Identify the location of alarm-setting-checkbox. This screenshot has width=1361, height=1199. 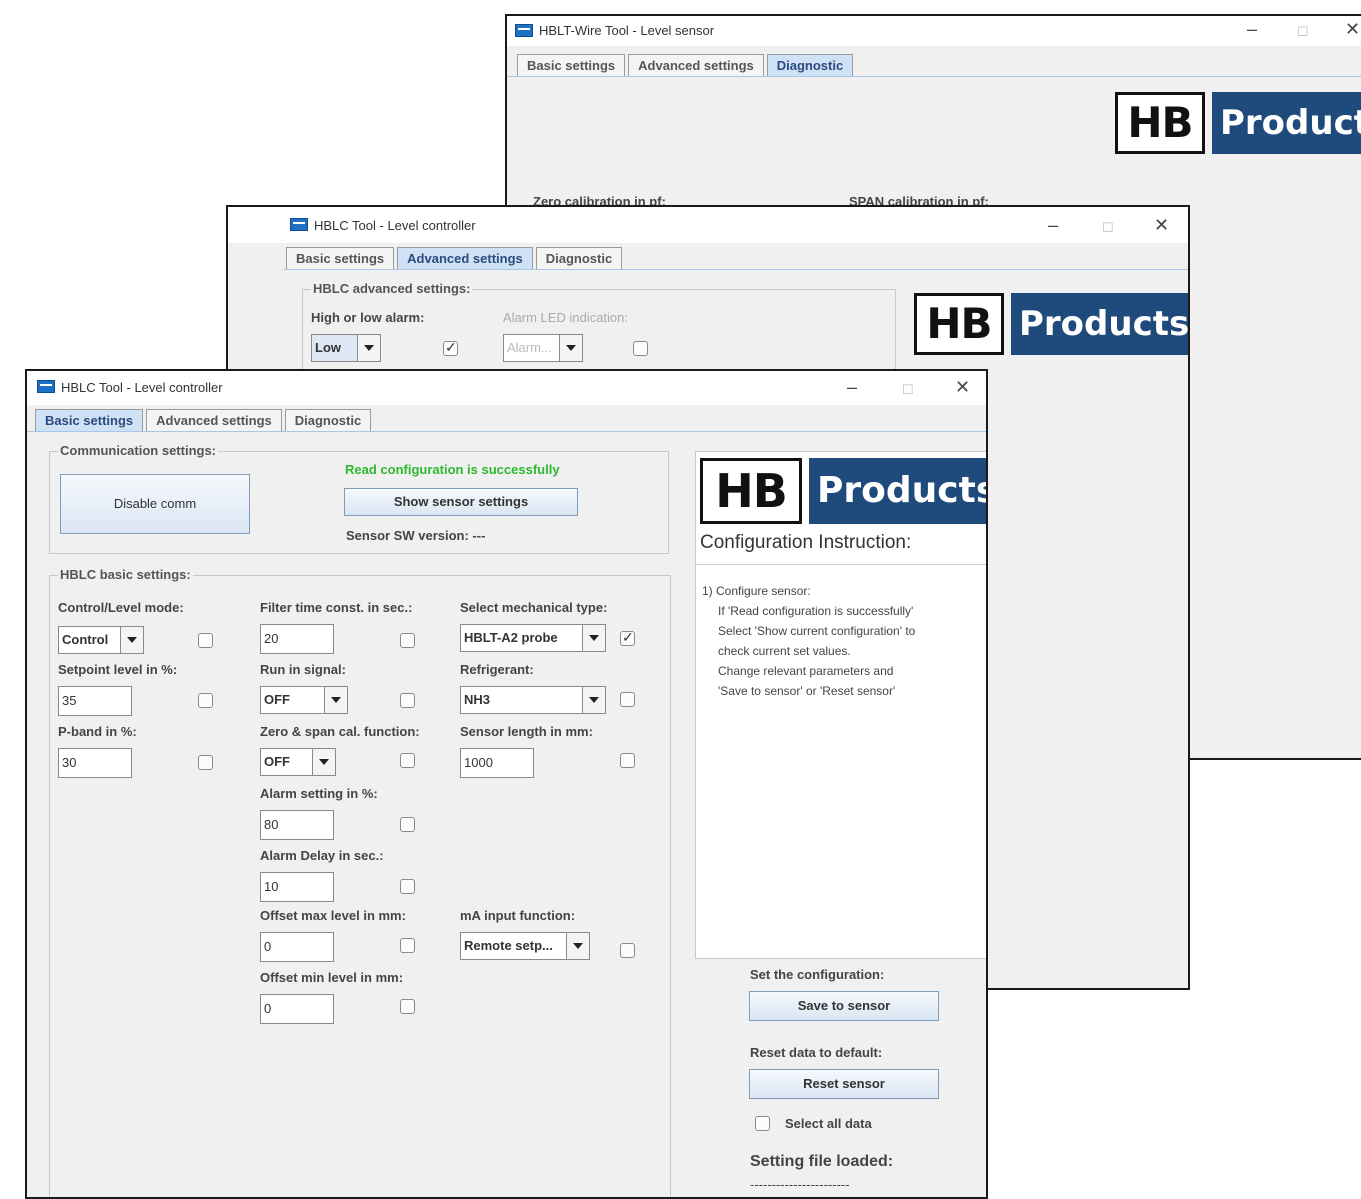
(407, 824).